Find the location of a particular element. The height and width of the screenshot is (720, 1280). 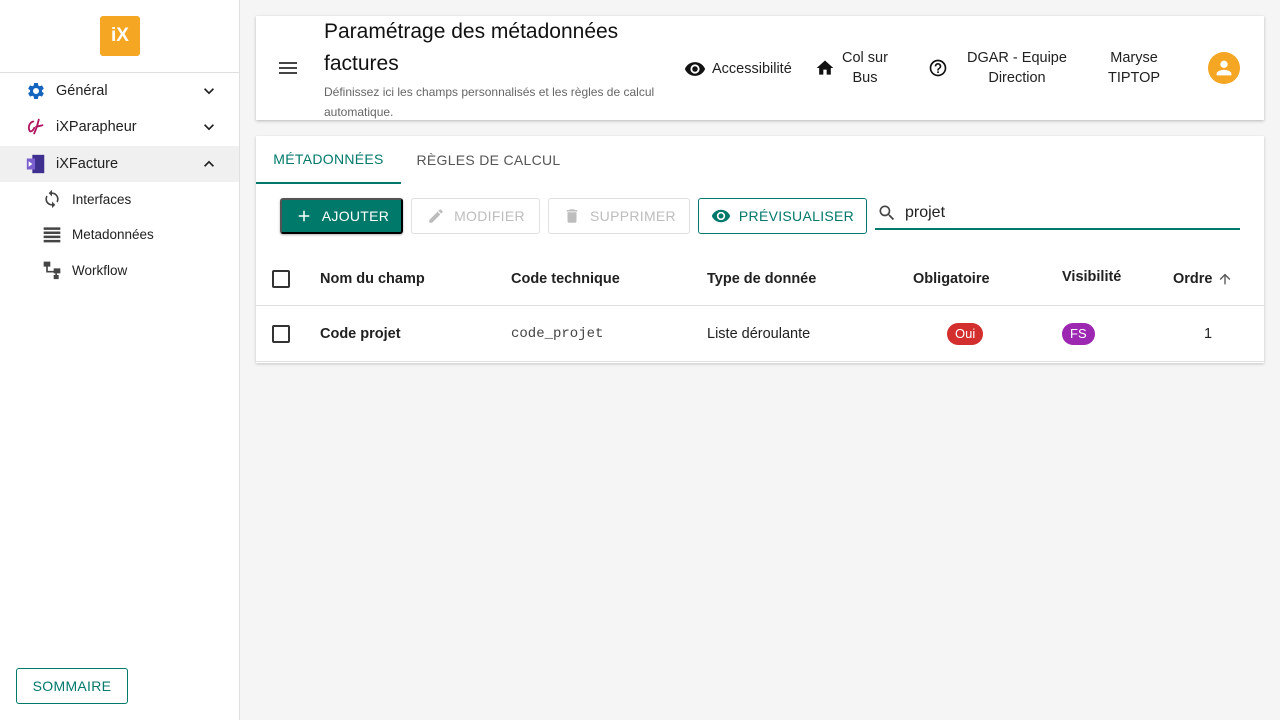

gear-icon is located at coordinates (36, 91).